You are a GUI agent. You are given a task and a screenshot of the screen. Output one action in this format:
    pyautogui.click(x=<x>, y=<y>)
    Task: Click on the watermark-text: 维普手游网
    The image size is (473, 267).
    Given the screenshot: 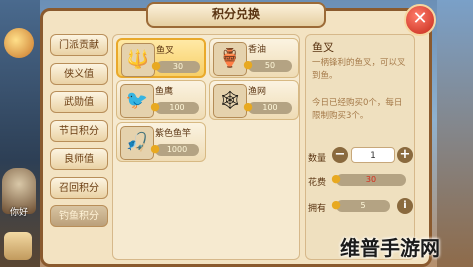 What is the action you would take?
    pyautogui.click(x=390, y=248)
    